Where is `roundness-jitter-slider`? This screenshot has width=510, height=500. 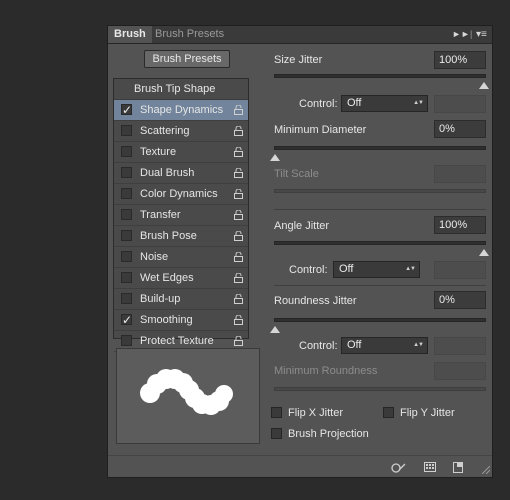 roundness-jitter-slider is located at coordinates (378, 325).